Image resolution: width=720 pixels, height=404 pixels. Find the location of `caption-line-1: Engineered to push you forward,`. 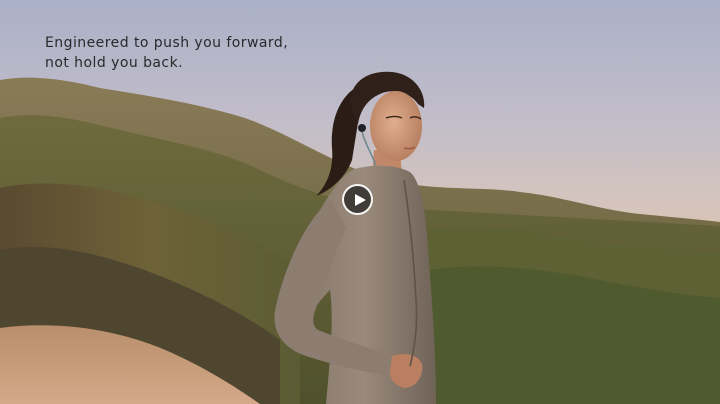

caption-line-1: Engineered to push you forward, is located at coordinates (167, 43).